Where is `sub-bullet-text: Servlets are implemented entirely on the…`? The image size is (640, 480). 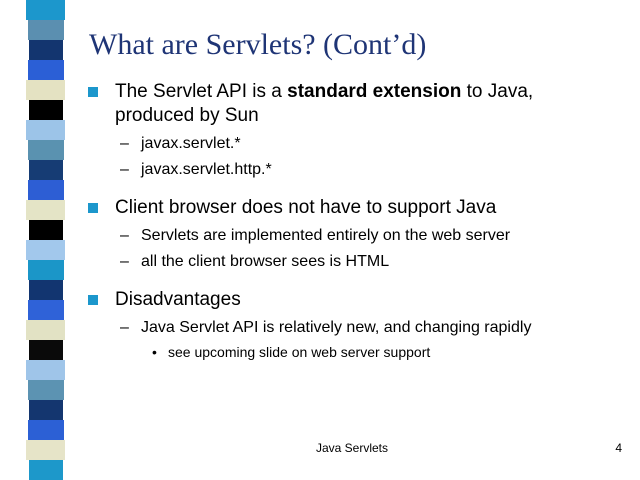 sub-bullet-text: Servlets are implemented entirely on the… is located at coordinates (326, 235).